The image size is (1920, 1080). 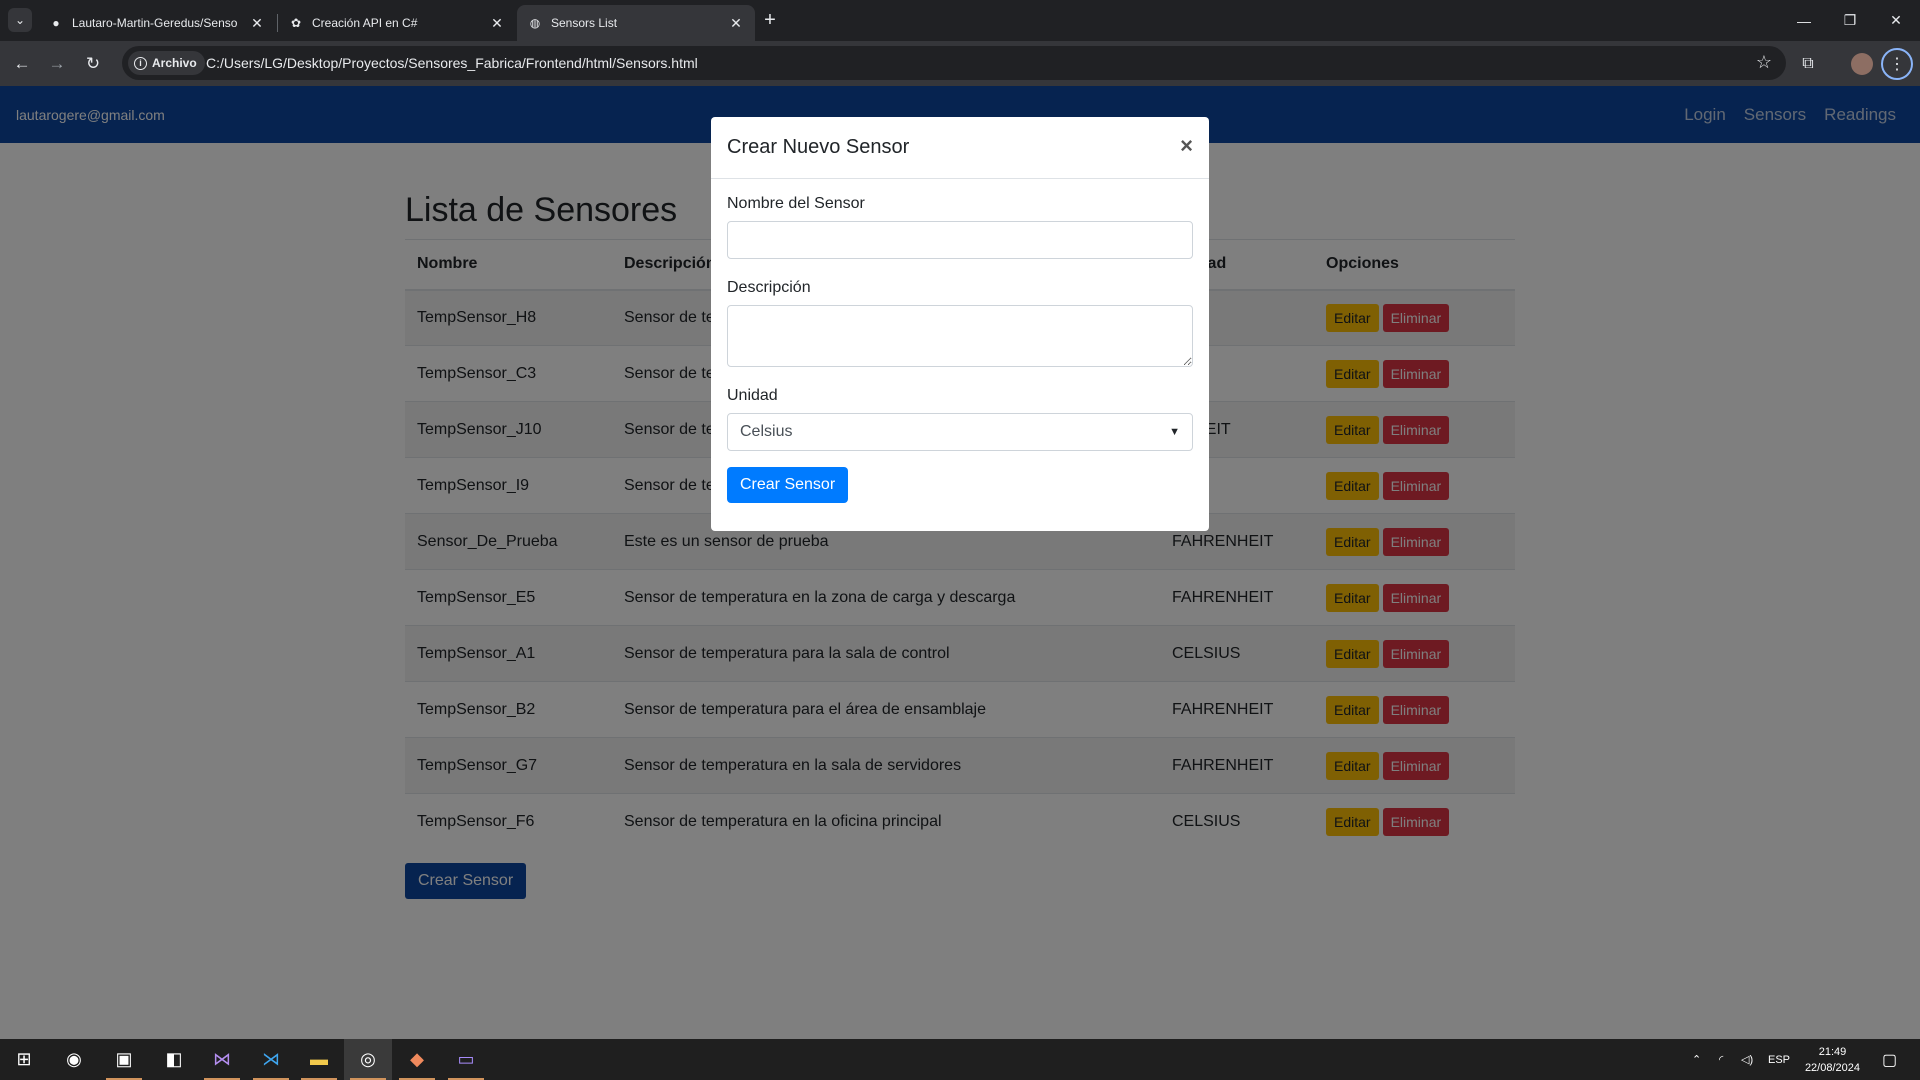 I want to click on tab-title: Creación API en C#, so click(x=365, y=23).